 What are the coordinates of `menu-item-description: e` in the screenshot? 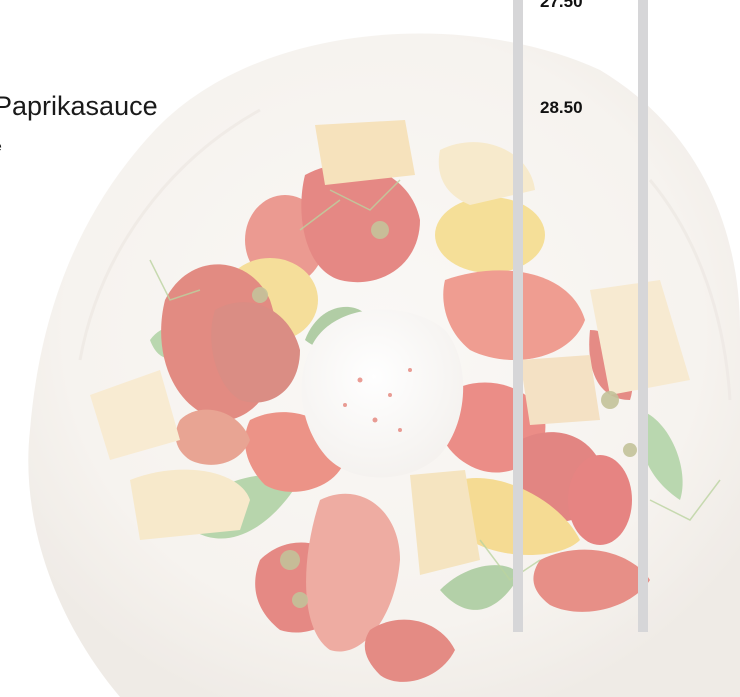 It's located at (1, 146).